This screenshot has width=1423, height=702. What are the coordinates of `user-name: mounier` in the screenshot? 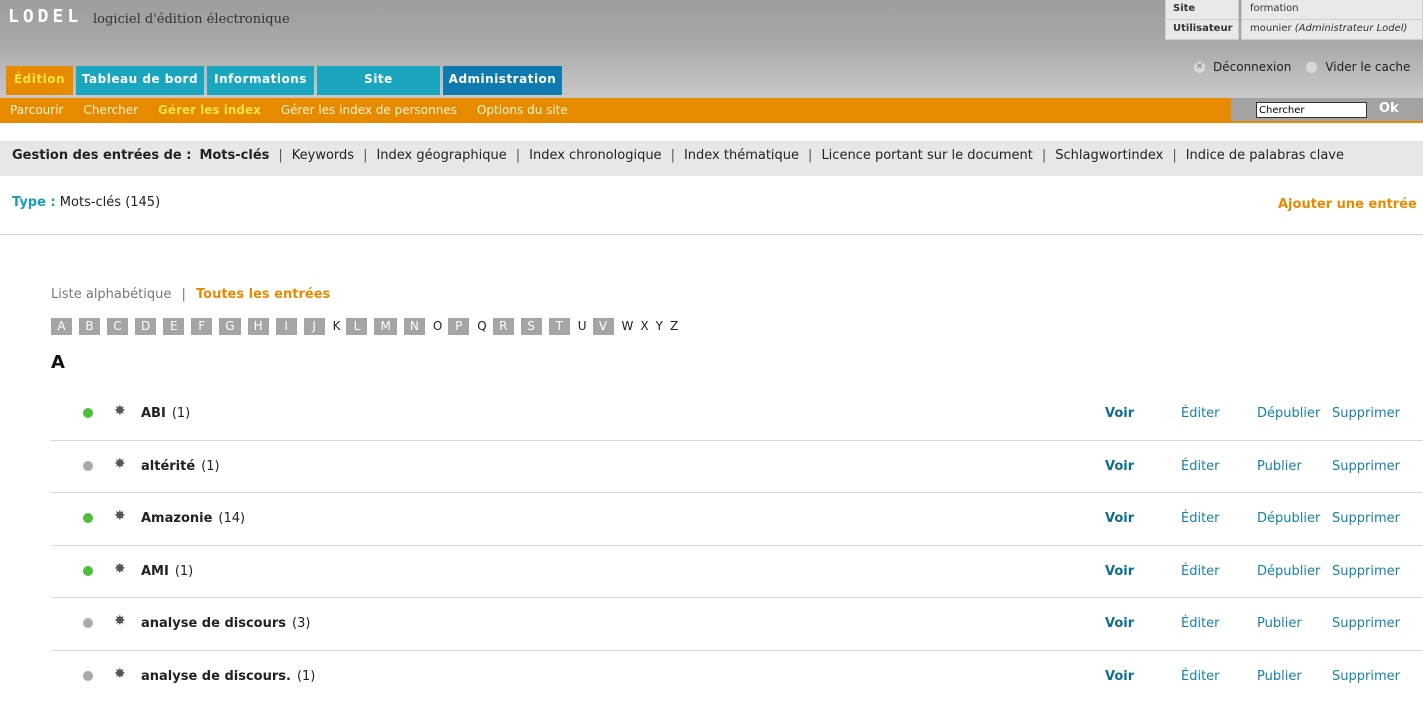 It's located at (1271, 28).